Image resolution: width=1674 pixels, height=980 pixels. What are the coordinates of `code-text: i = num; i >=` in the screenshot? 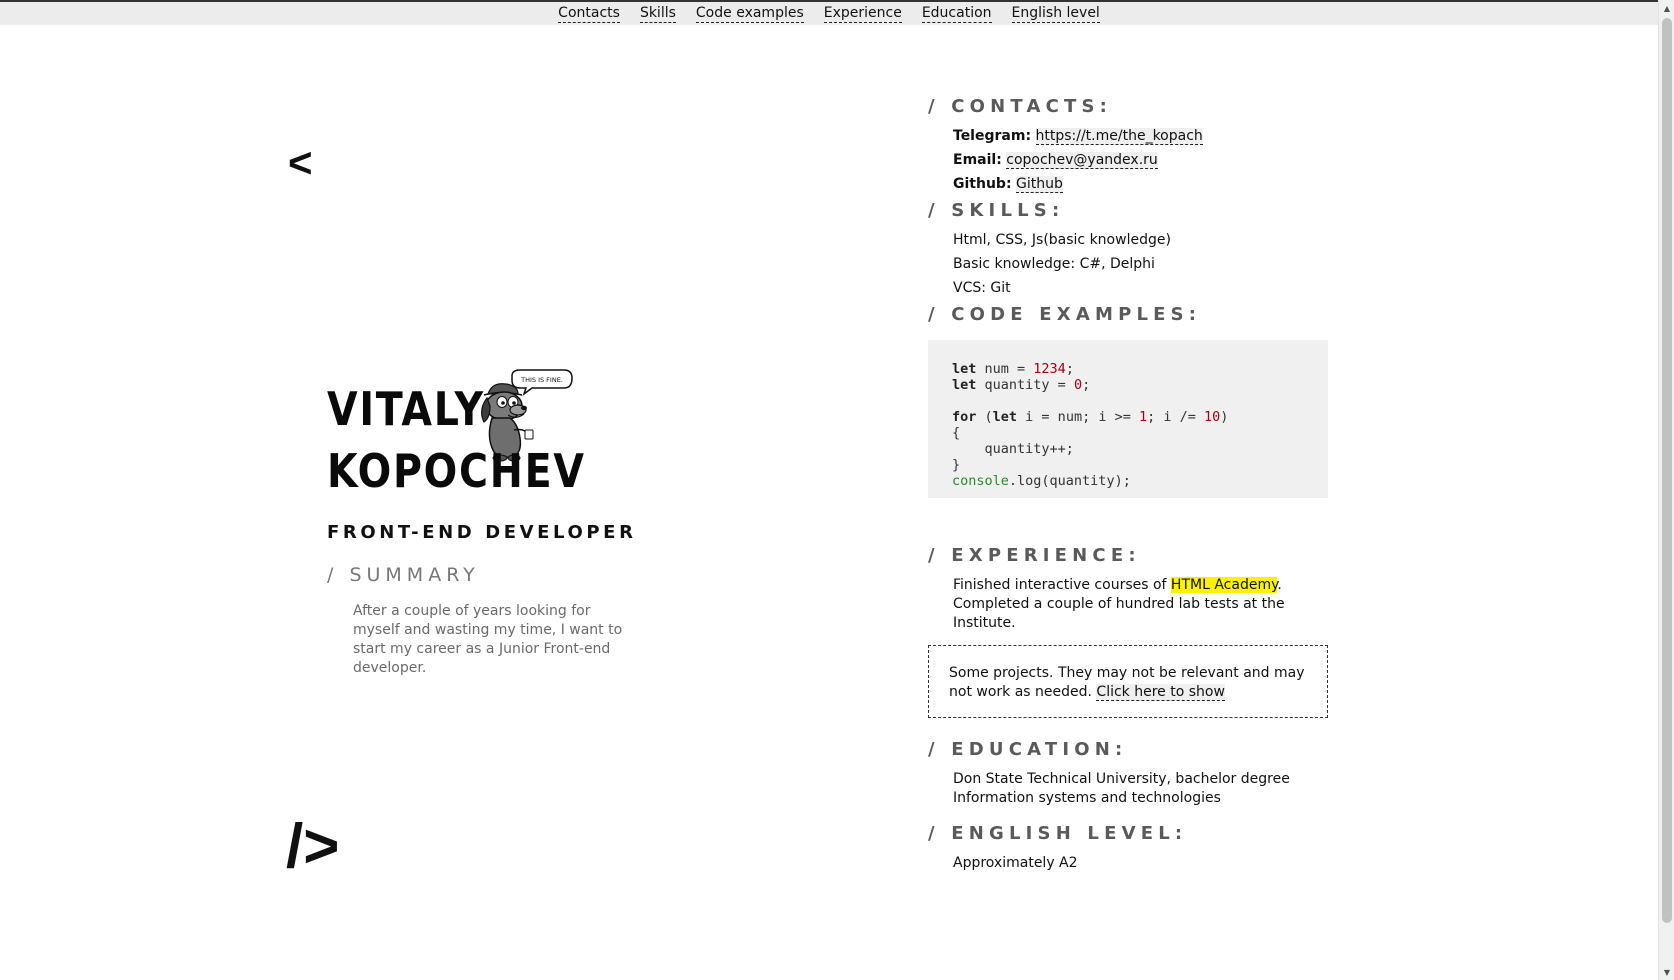 It's located at (1078, 417).